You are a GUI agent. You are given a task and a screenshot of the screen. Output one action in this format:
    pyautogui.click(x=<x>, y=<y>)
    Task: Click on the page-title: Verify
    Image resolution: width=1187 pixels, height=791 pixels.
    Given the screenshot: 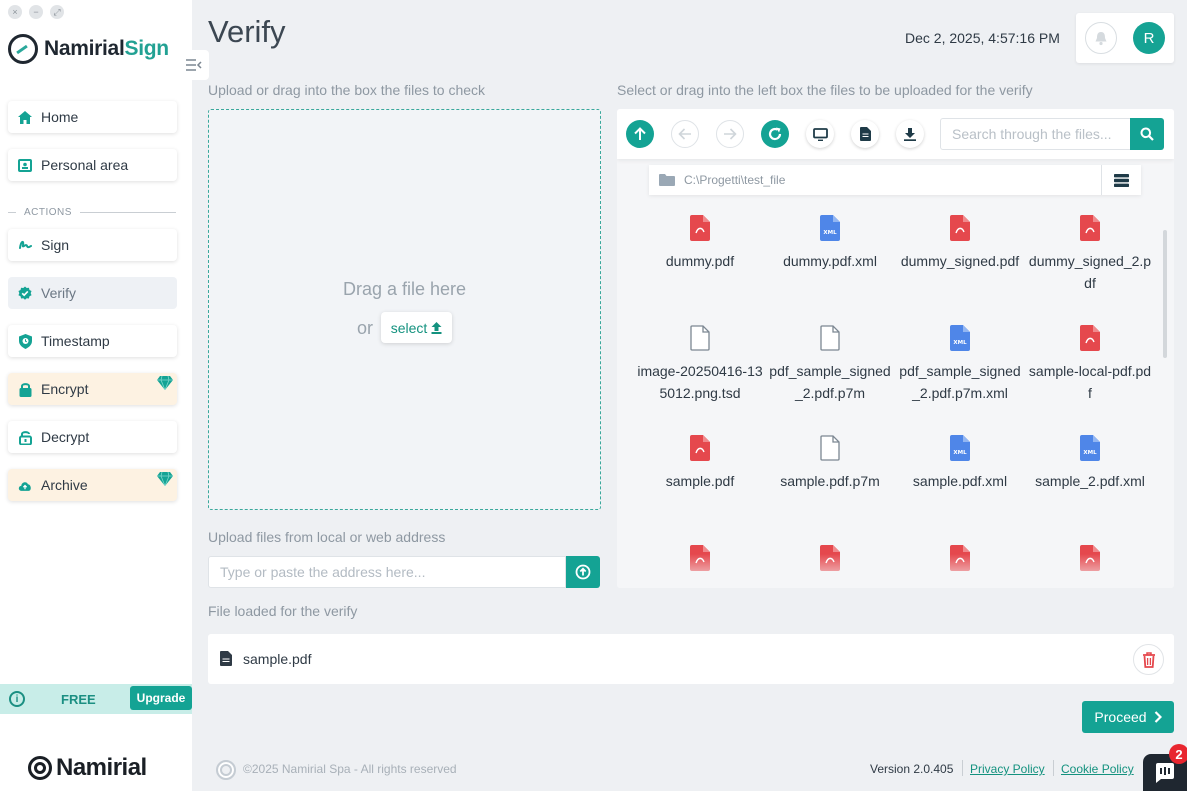 What is the action you would take?
    pyautogui.click(x=247, y=31)
    